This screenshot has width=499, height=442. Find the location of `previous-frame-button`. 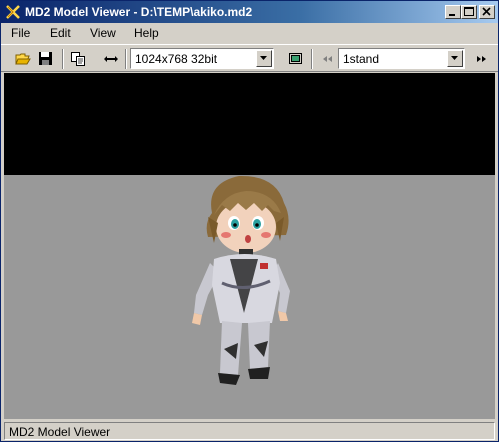

previous-frame-button is located at coordinates (328, 59).